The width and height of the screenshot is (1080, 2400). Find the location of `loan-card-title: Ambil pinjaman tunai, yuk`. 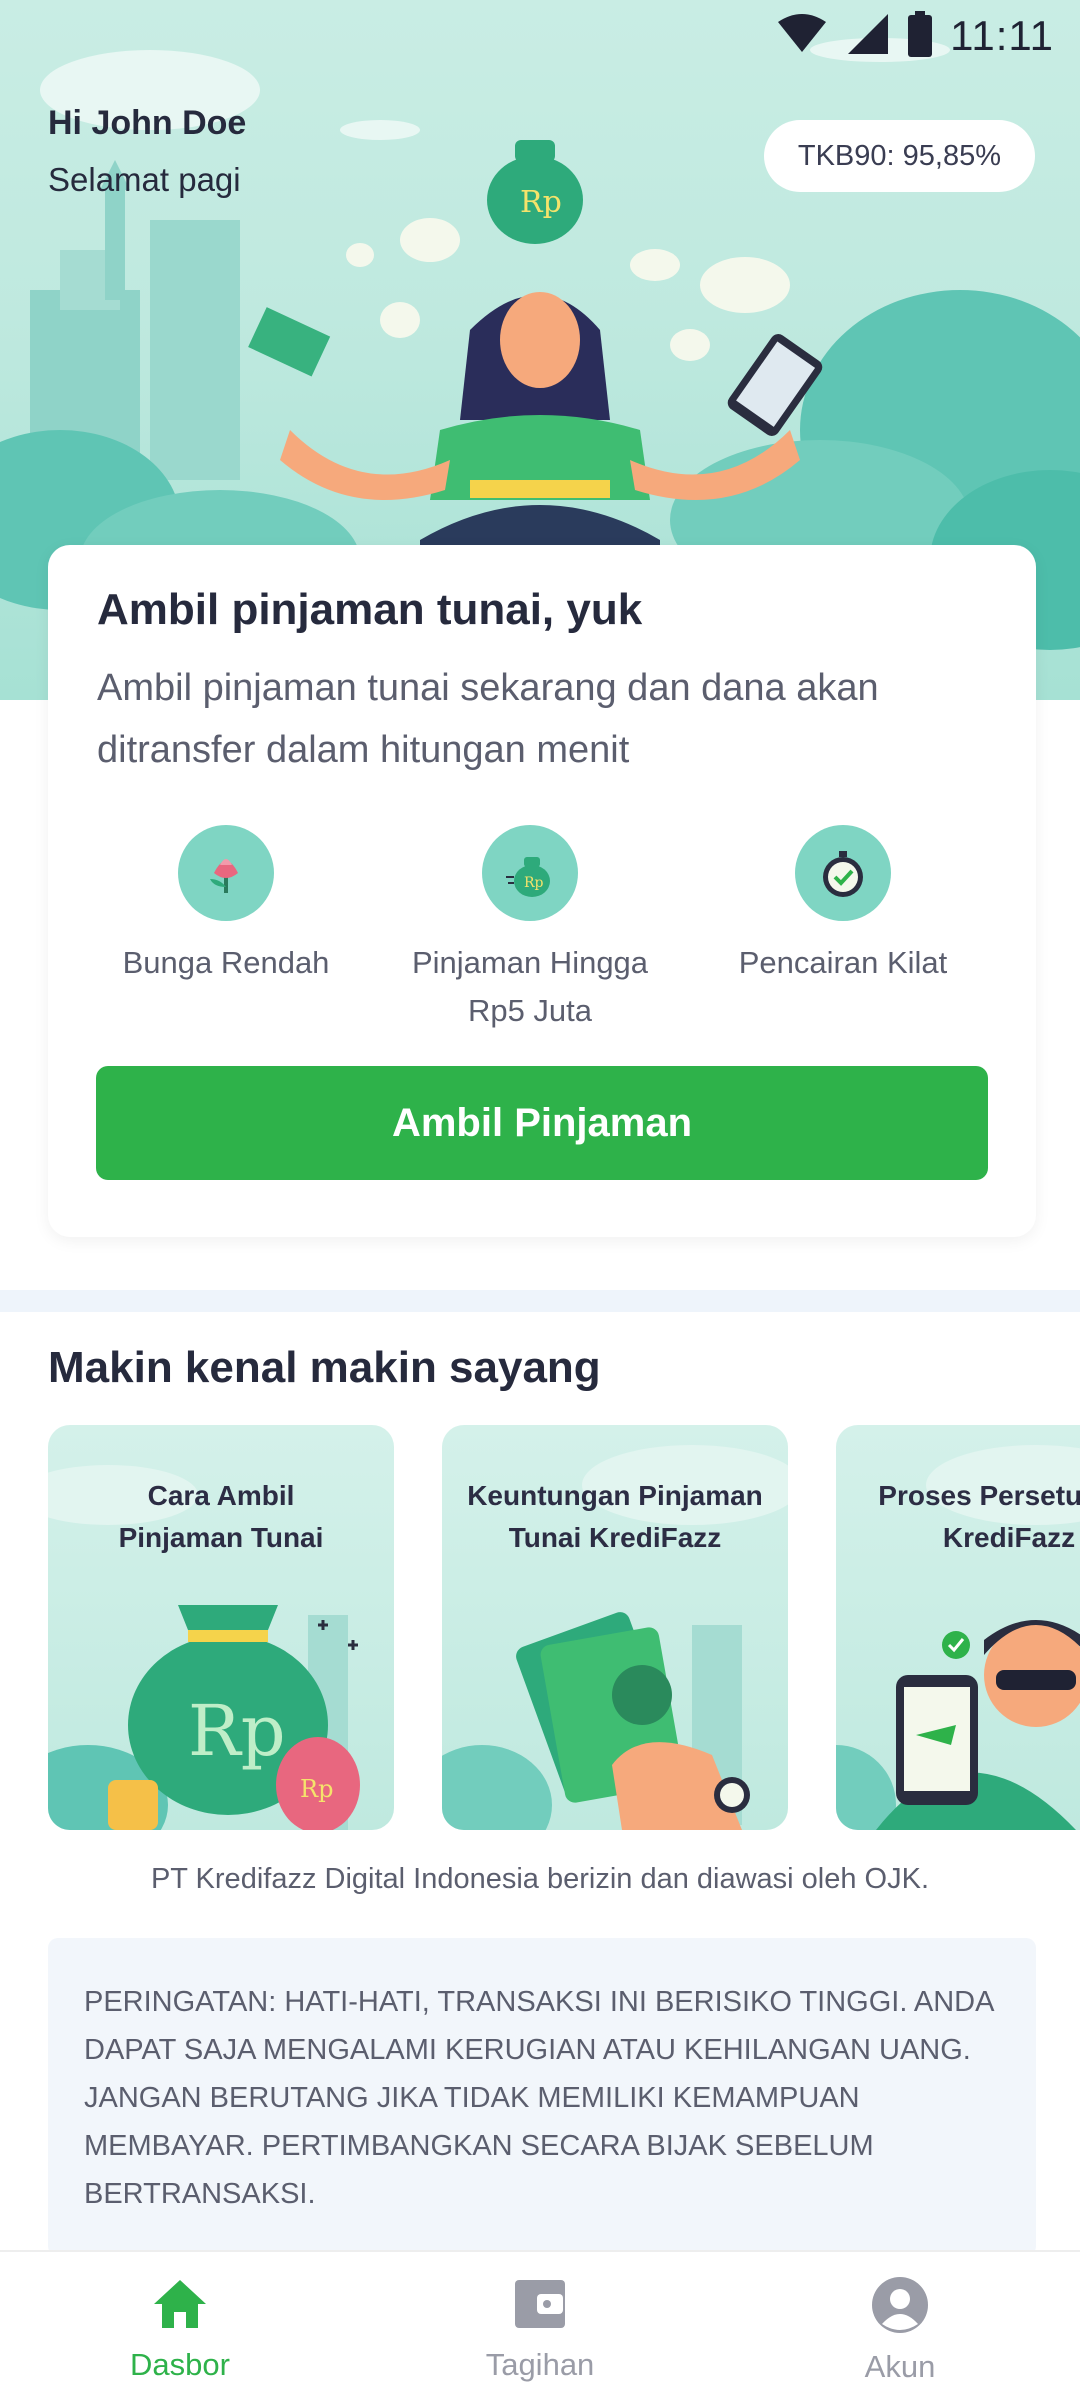

loan-card-title: Ambil pinjaman tunai, yuk is located at coordinates (370, 609).